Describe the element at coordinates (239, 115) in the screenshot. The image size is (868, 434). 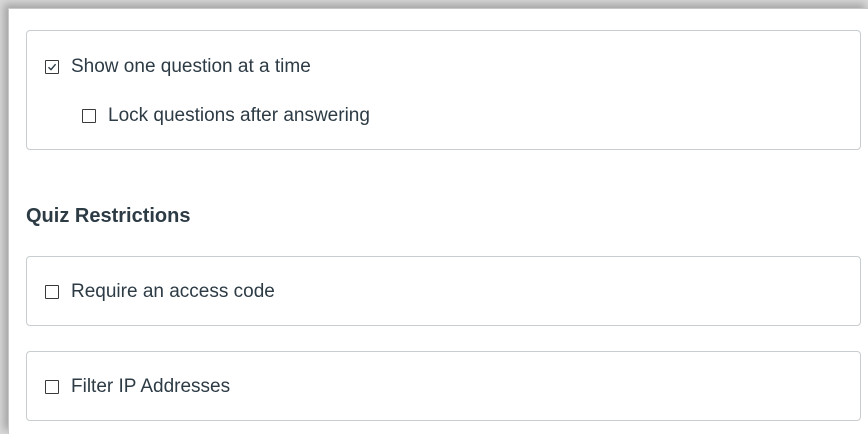
I see `lock-questions-label: Lock questions after answering` at that location.